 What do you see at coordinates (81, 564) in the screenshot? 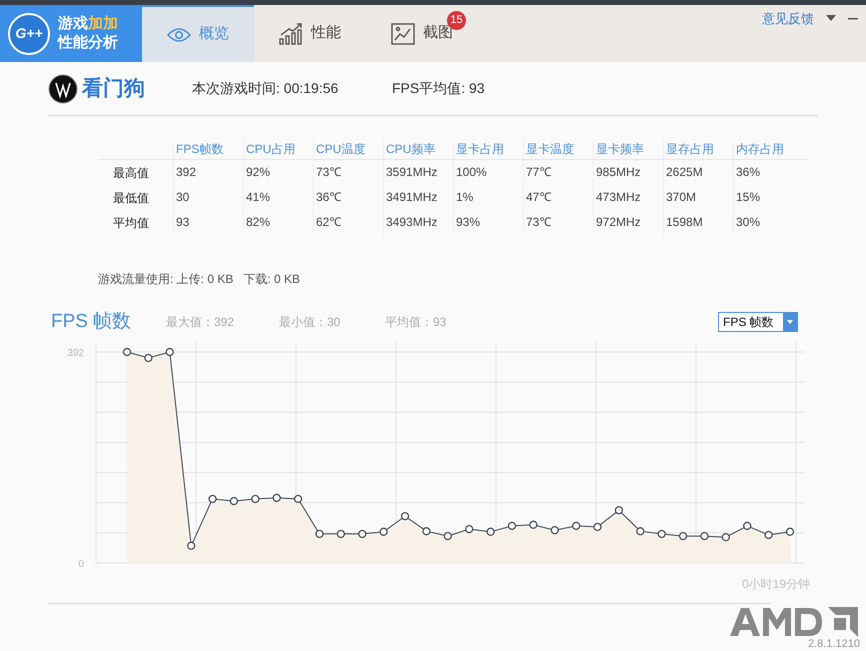
I see `y-axis-label: 0` at bounding box center [81, 564].